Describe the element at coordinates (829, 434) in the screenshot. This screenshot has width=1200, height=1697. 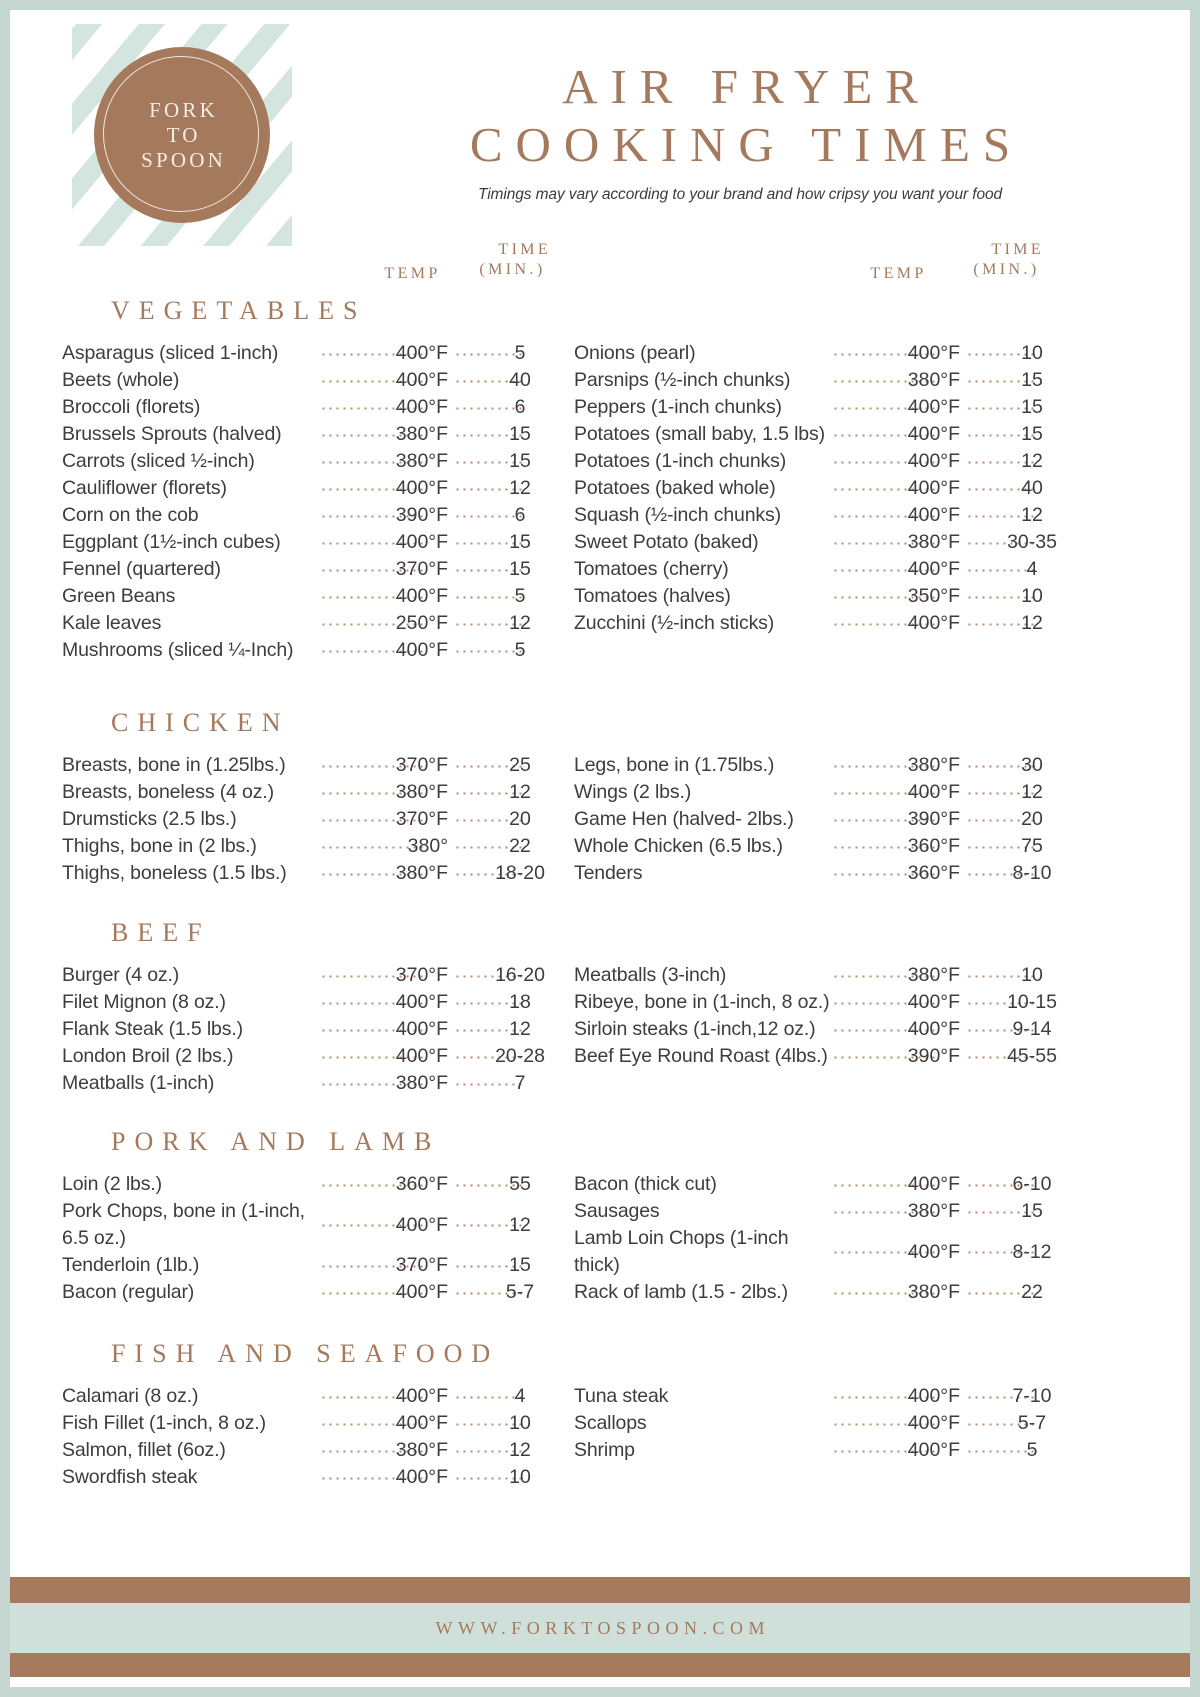
I see `table-row: Potatoes (small baby, 1.5 lbs) 400°F 15` at that location.